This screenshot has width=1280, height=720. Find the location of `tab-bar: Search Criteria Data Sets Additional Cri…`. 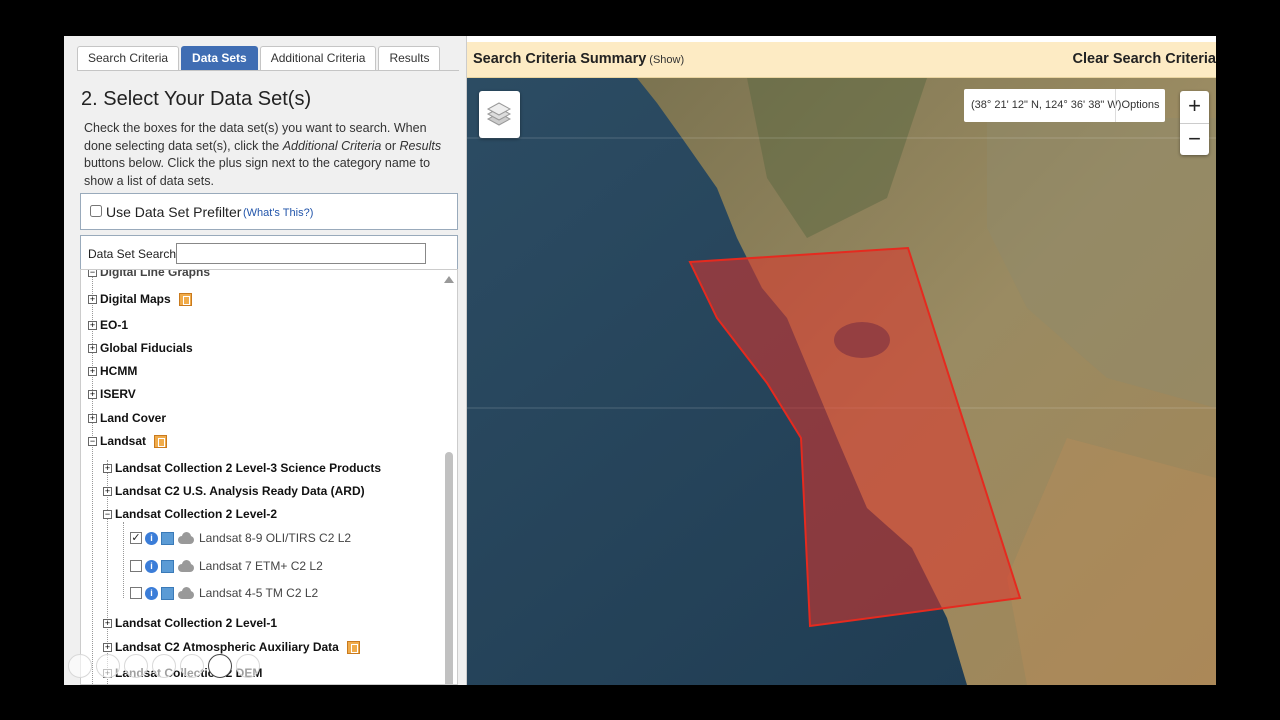

tab-bar: Search Criteria Data Sets Additional Cri… is located at coordinates (259, 58).